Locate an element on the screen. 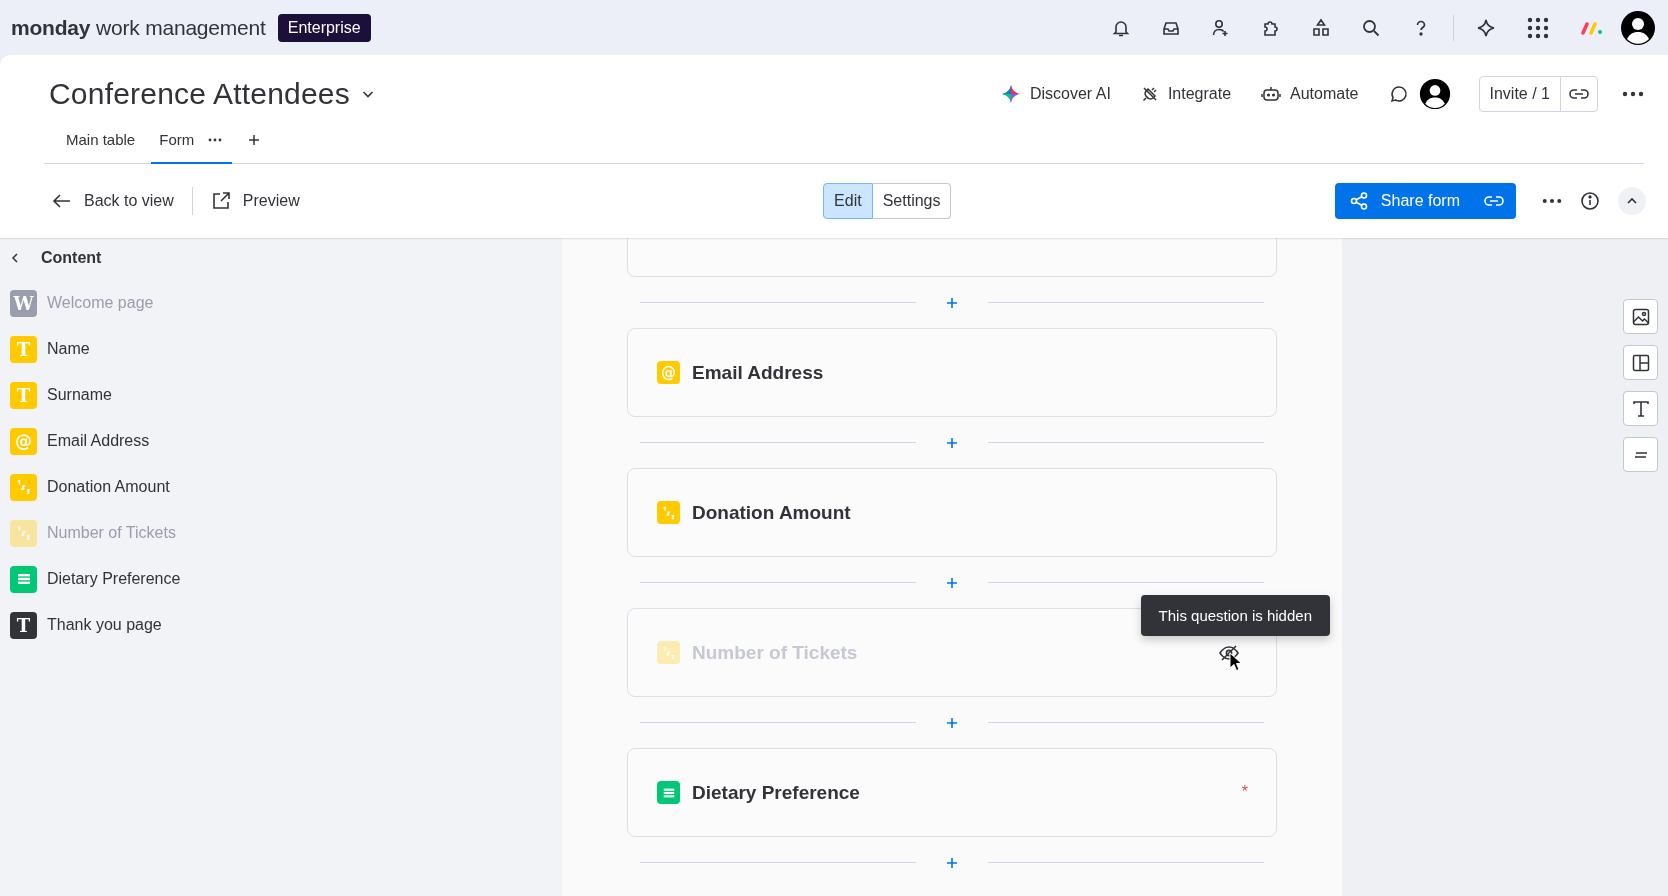  text-tool-button is located at coordinates (1640, 408).